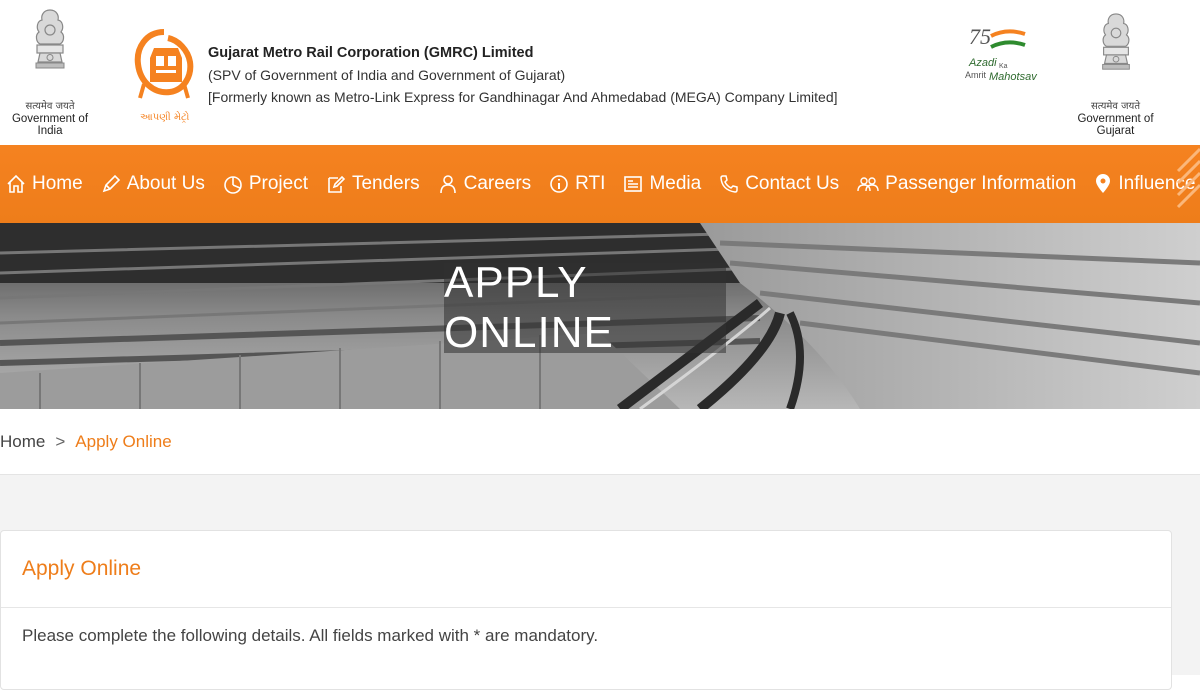 The height and width of the screenshot is (690, 1200). What do you see at coordinates (337, 184) in the screenshot?
I see `edit-icon` at bounding box center [337, 184].